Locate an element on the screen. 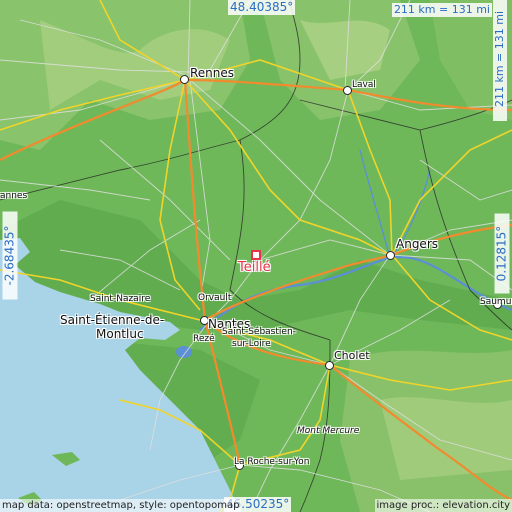  coord-top: 48.40385° is located at coordinates (262, 7).